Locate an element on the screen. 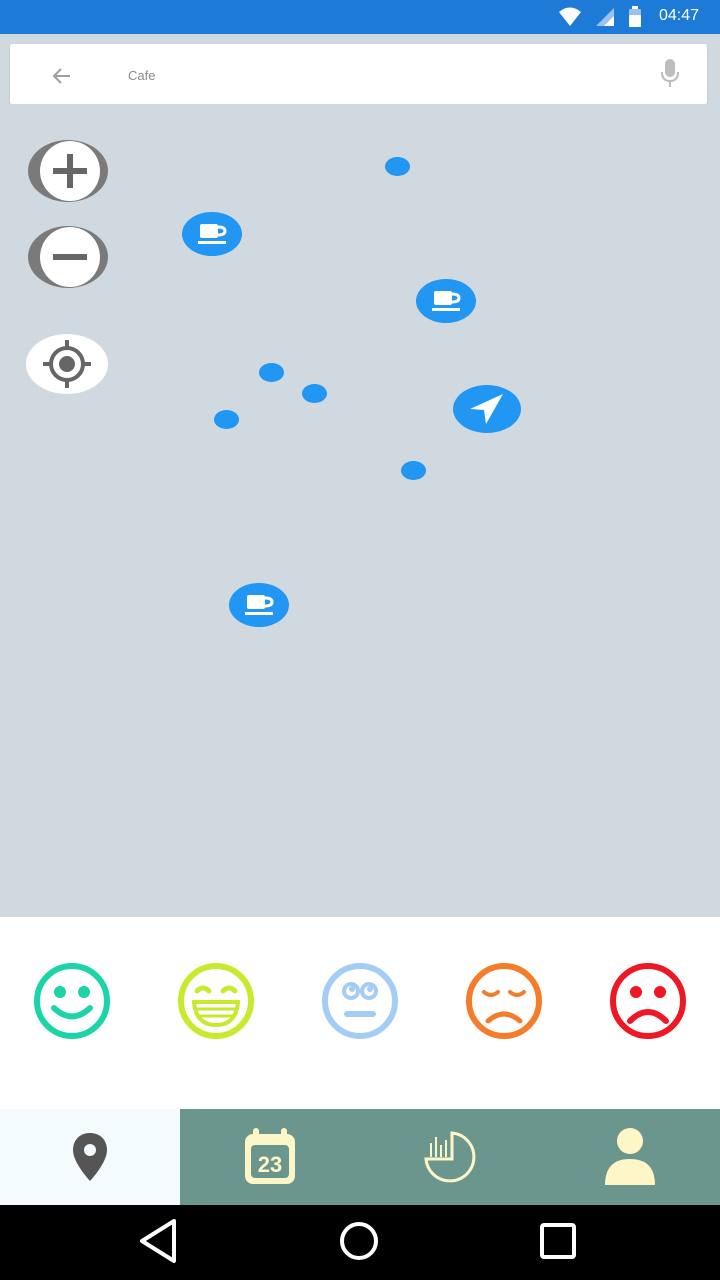 This screenshot has width=720, height=1280. mood-grin-icon is located at coordinates (216, 1001).